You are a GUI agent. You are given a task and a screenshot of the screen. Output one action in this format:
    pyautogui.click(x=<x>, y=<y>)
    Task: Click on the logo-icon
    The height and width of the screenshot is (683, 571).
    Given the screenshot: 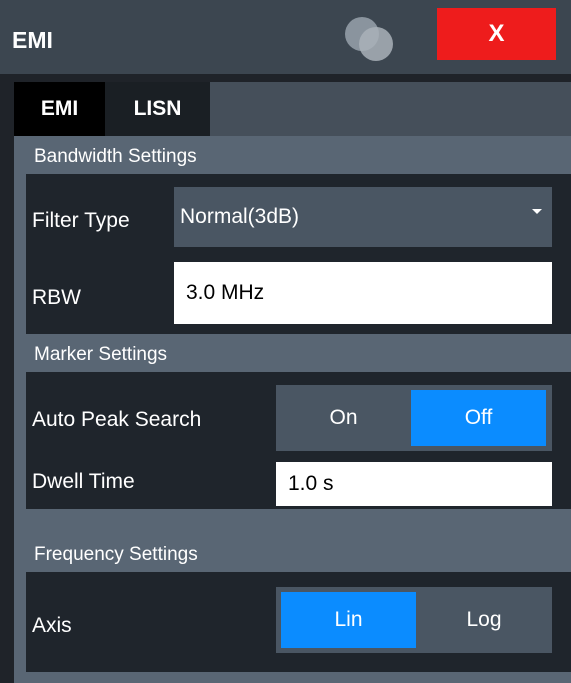 What is the action you would take?
    pyautogui.click(x=369, y=39)
    